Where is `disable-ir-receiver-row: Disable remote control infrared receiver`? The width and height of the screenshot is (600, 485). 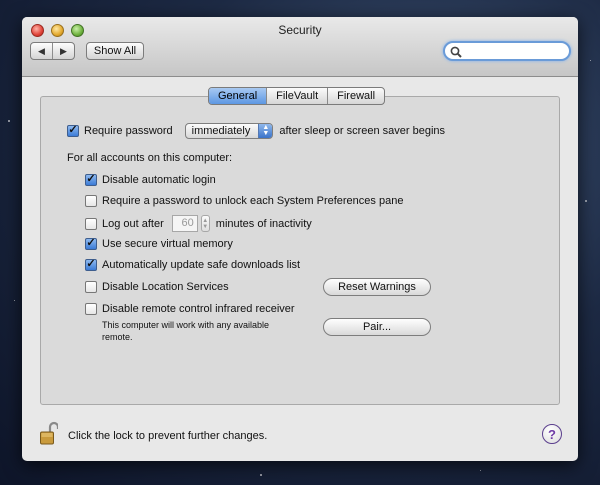
disable-ir-receiver-row: Disable remote control infrared receiver is located at coordinates (190, 309).